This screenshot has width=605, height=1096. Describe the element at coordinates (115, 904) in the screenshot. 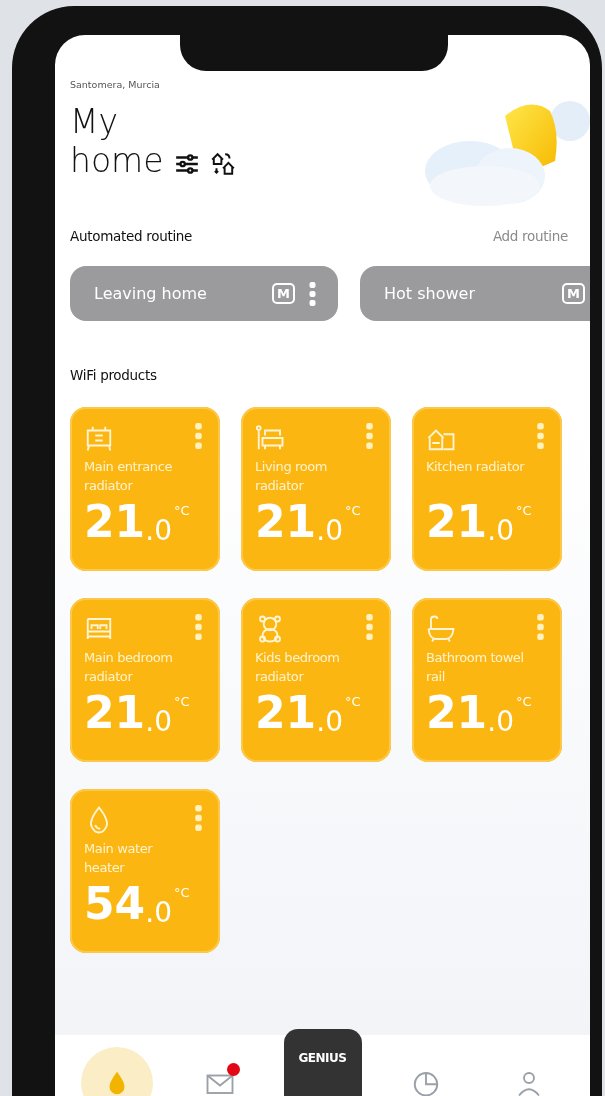

I see `temperature-value: 54` at that location.